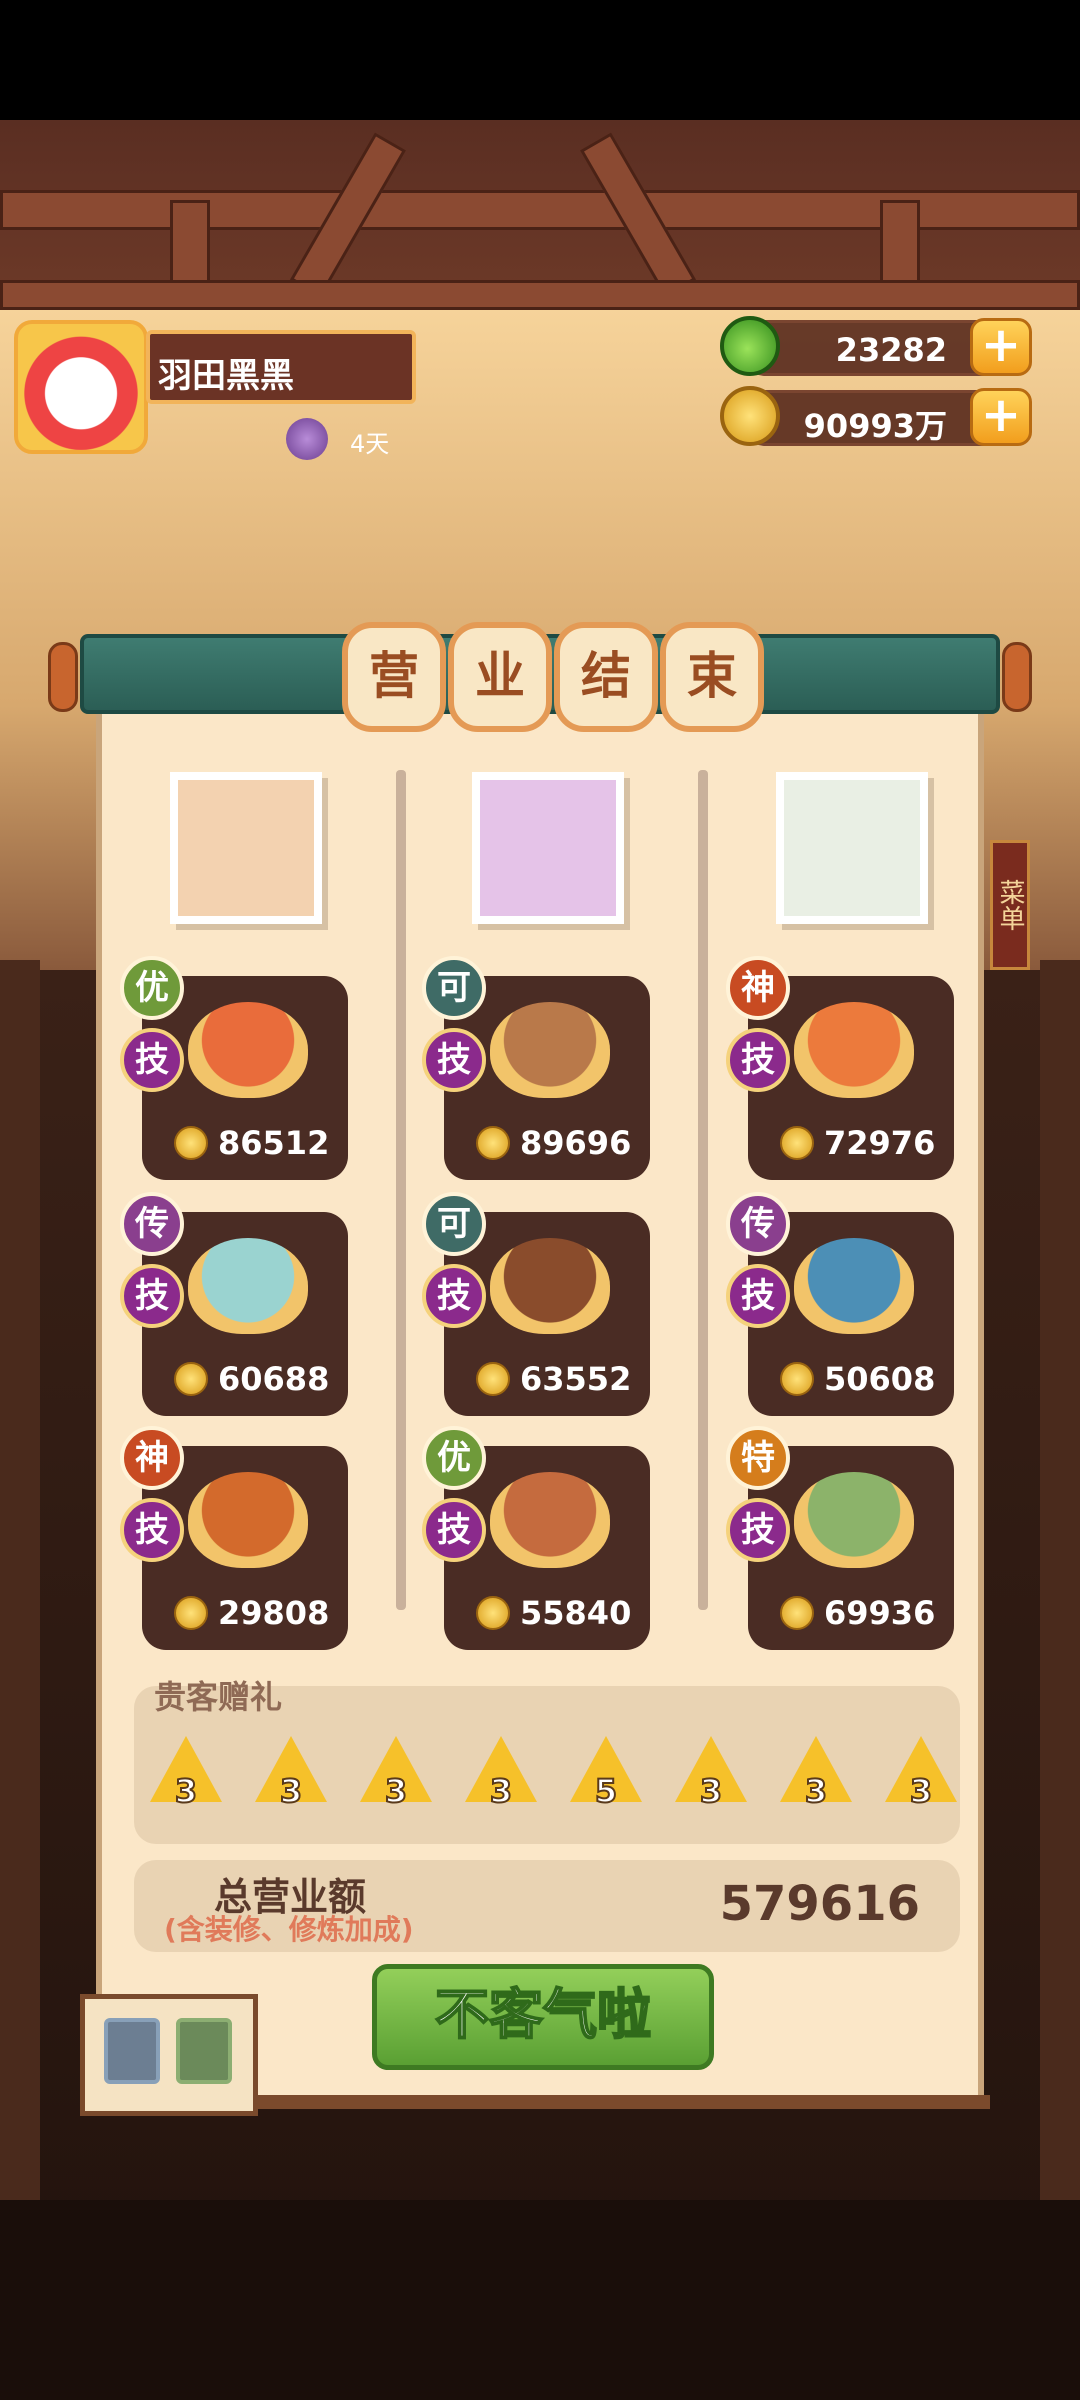 The height and width of the screenshot is (2400, 1080). Describe the element at coordinates (20, 1585) in the screenshot. I see `left-pillar` at that location.